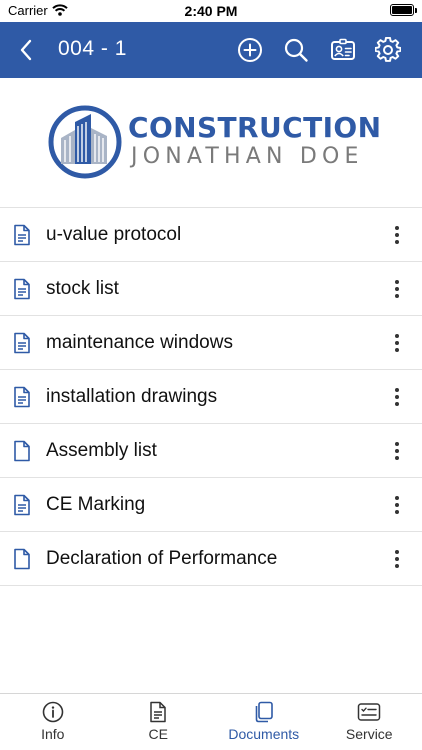  Describe the element at coordinates (211, 235) in the screenshot. I see `document-row-u-value-protocol: u-value protocol` at that location.